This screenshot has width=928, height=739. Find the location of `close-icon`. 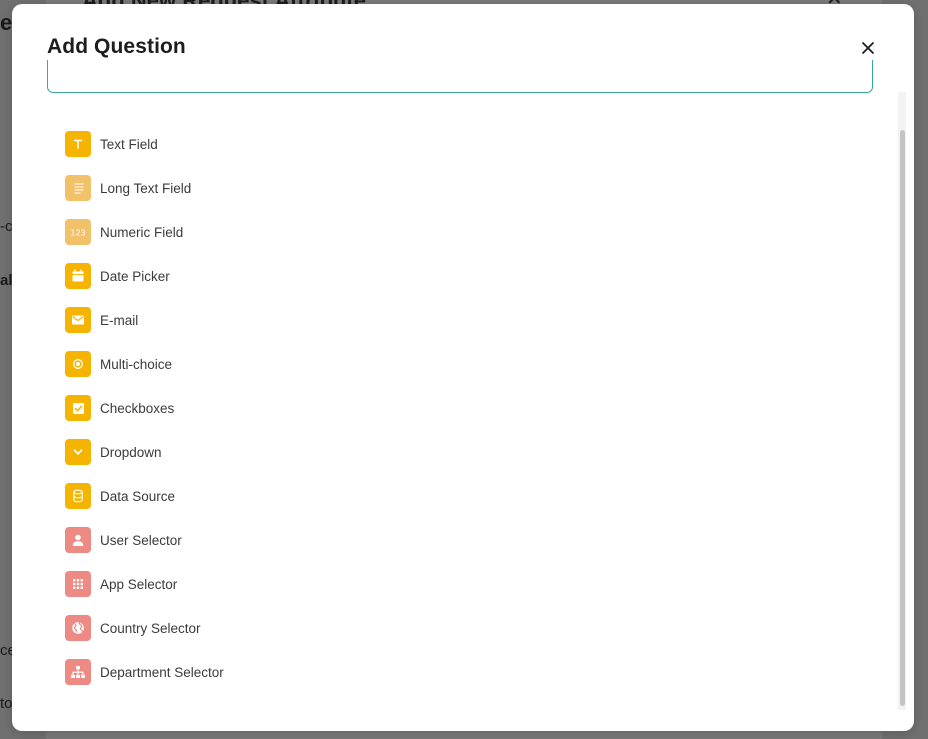

close-icon is located at coordinates (868, 50).